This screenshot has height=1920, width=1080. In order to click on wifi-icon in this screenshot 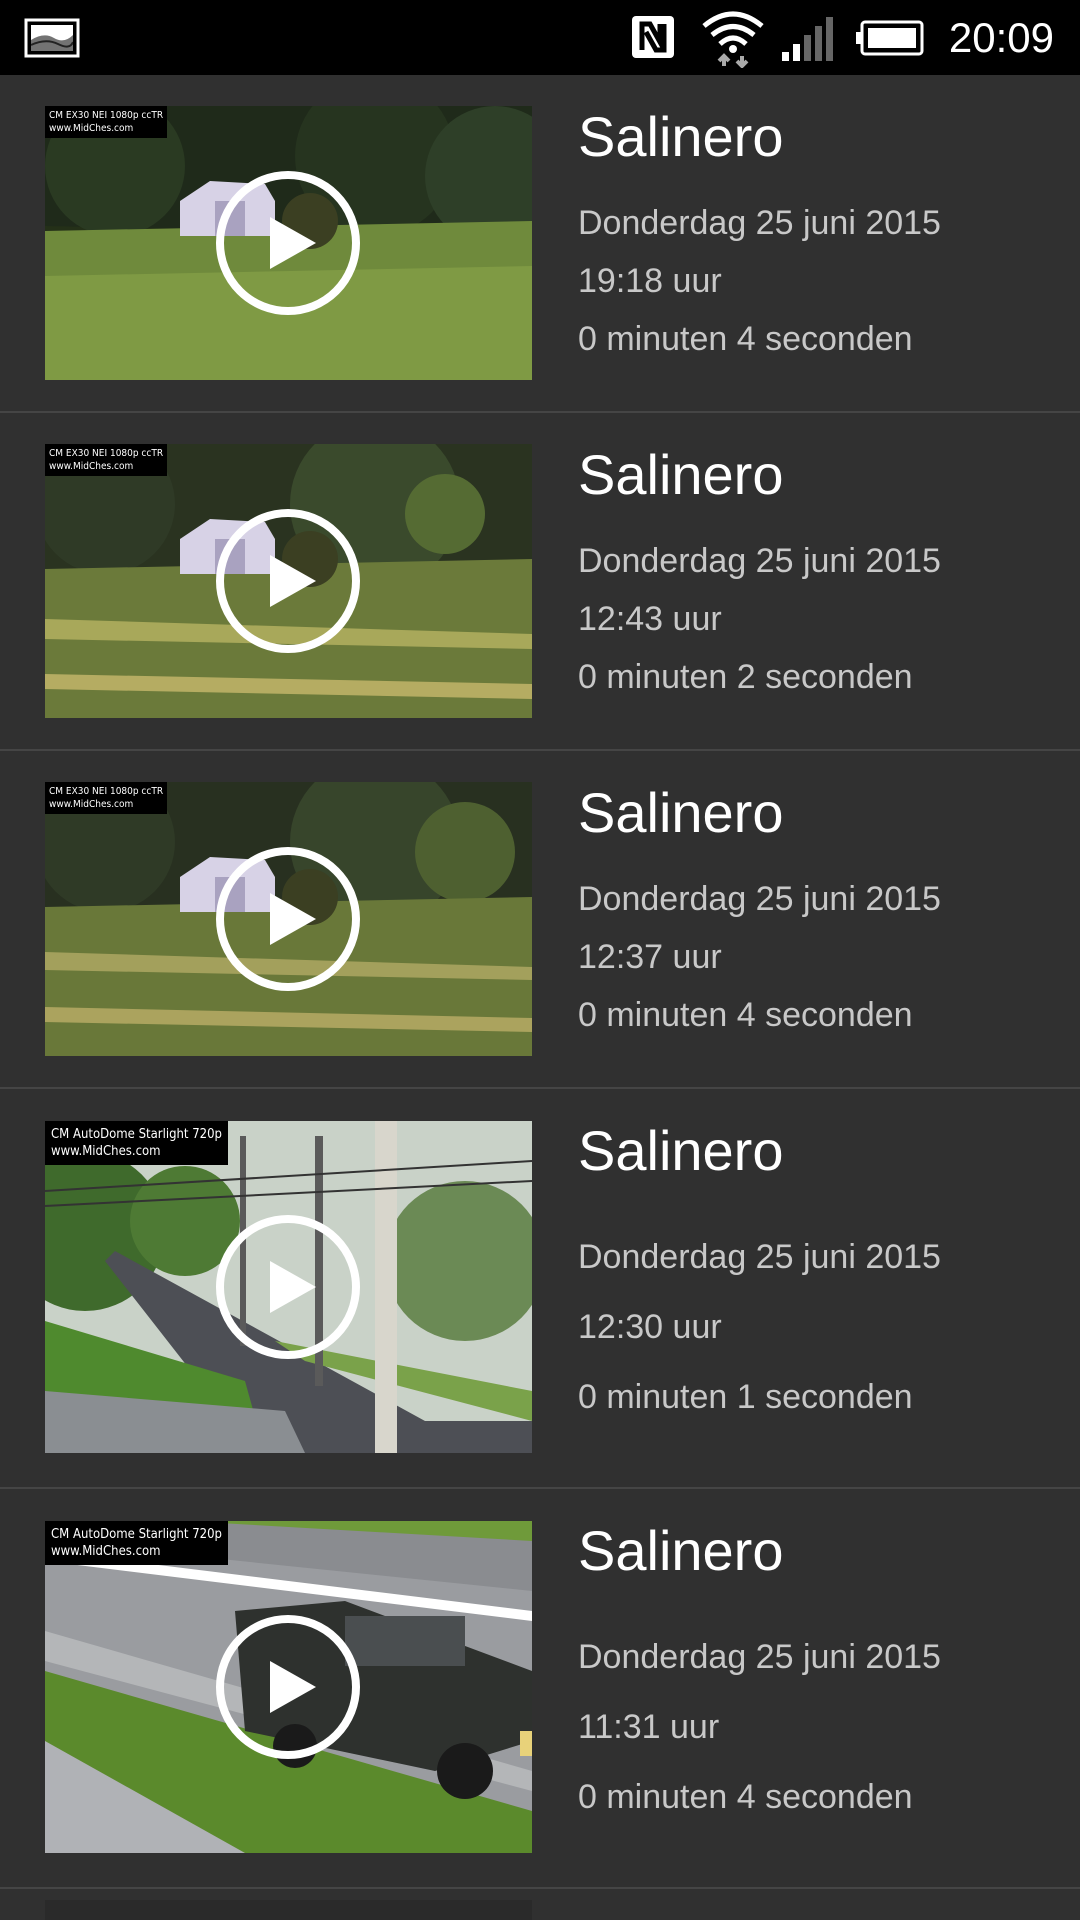, I will do `click(733, 39)`.